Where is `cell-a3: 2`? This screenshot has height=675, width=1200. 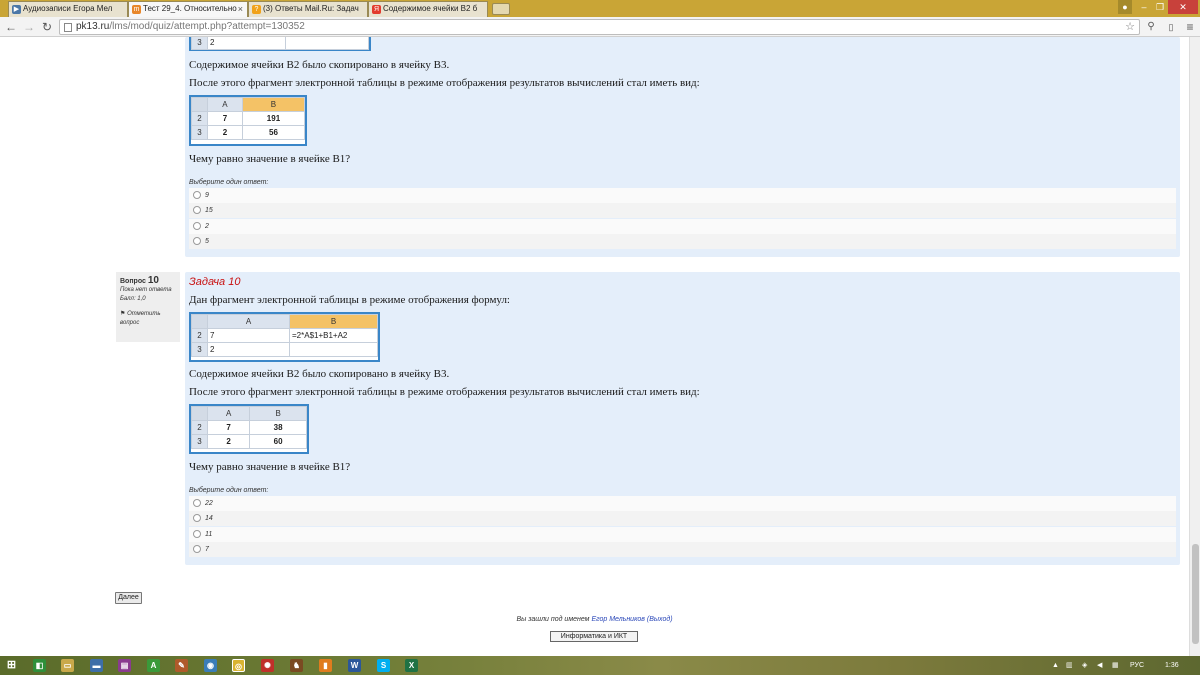 cell-a3: 2 is located at coordinates (248, 349).